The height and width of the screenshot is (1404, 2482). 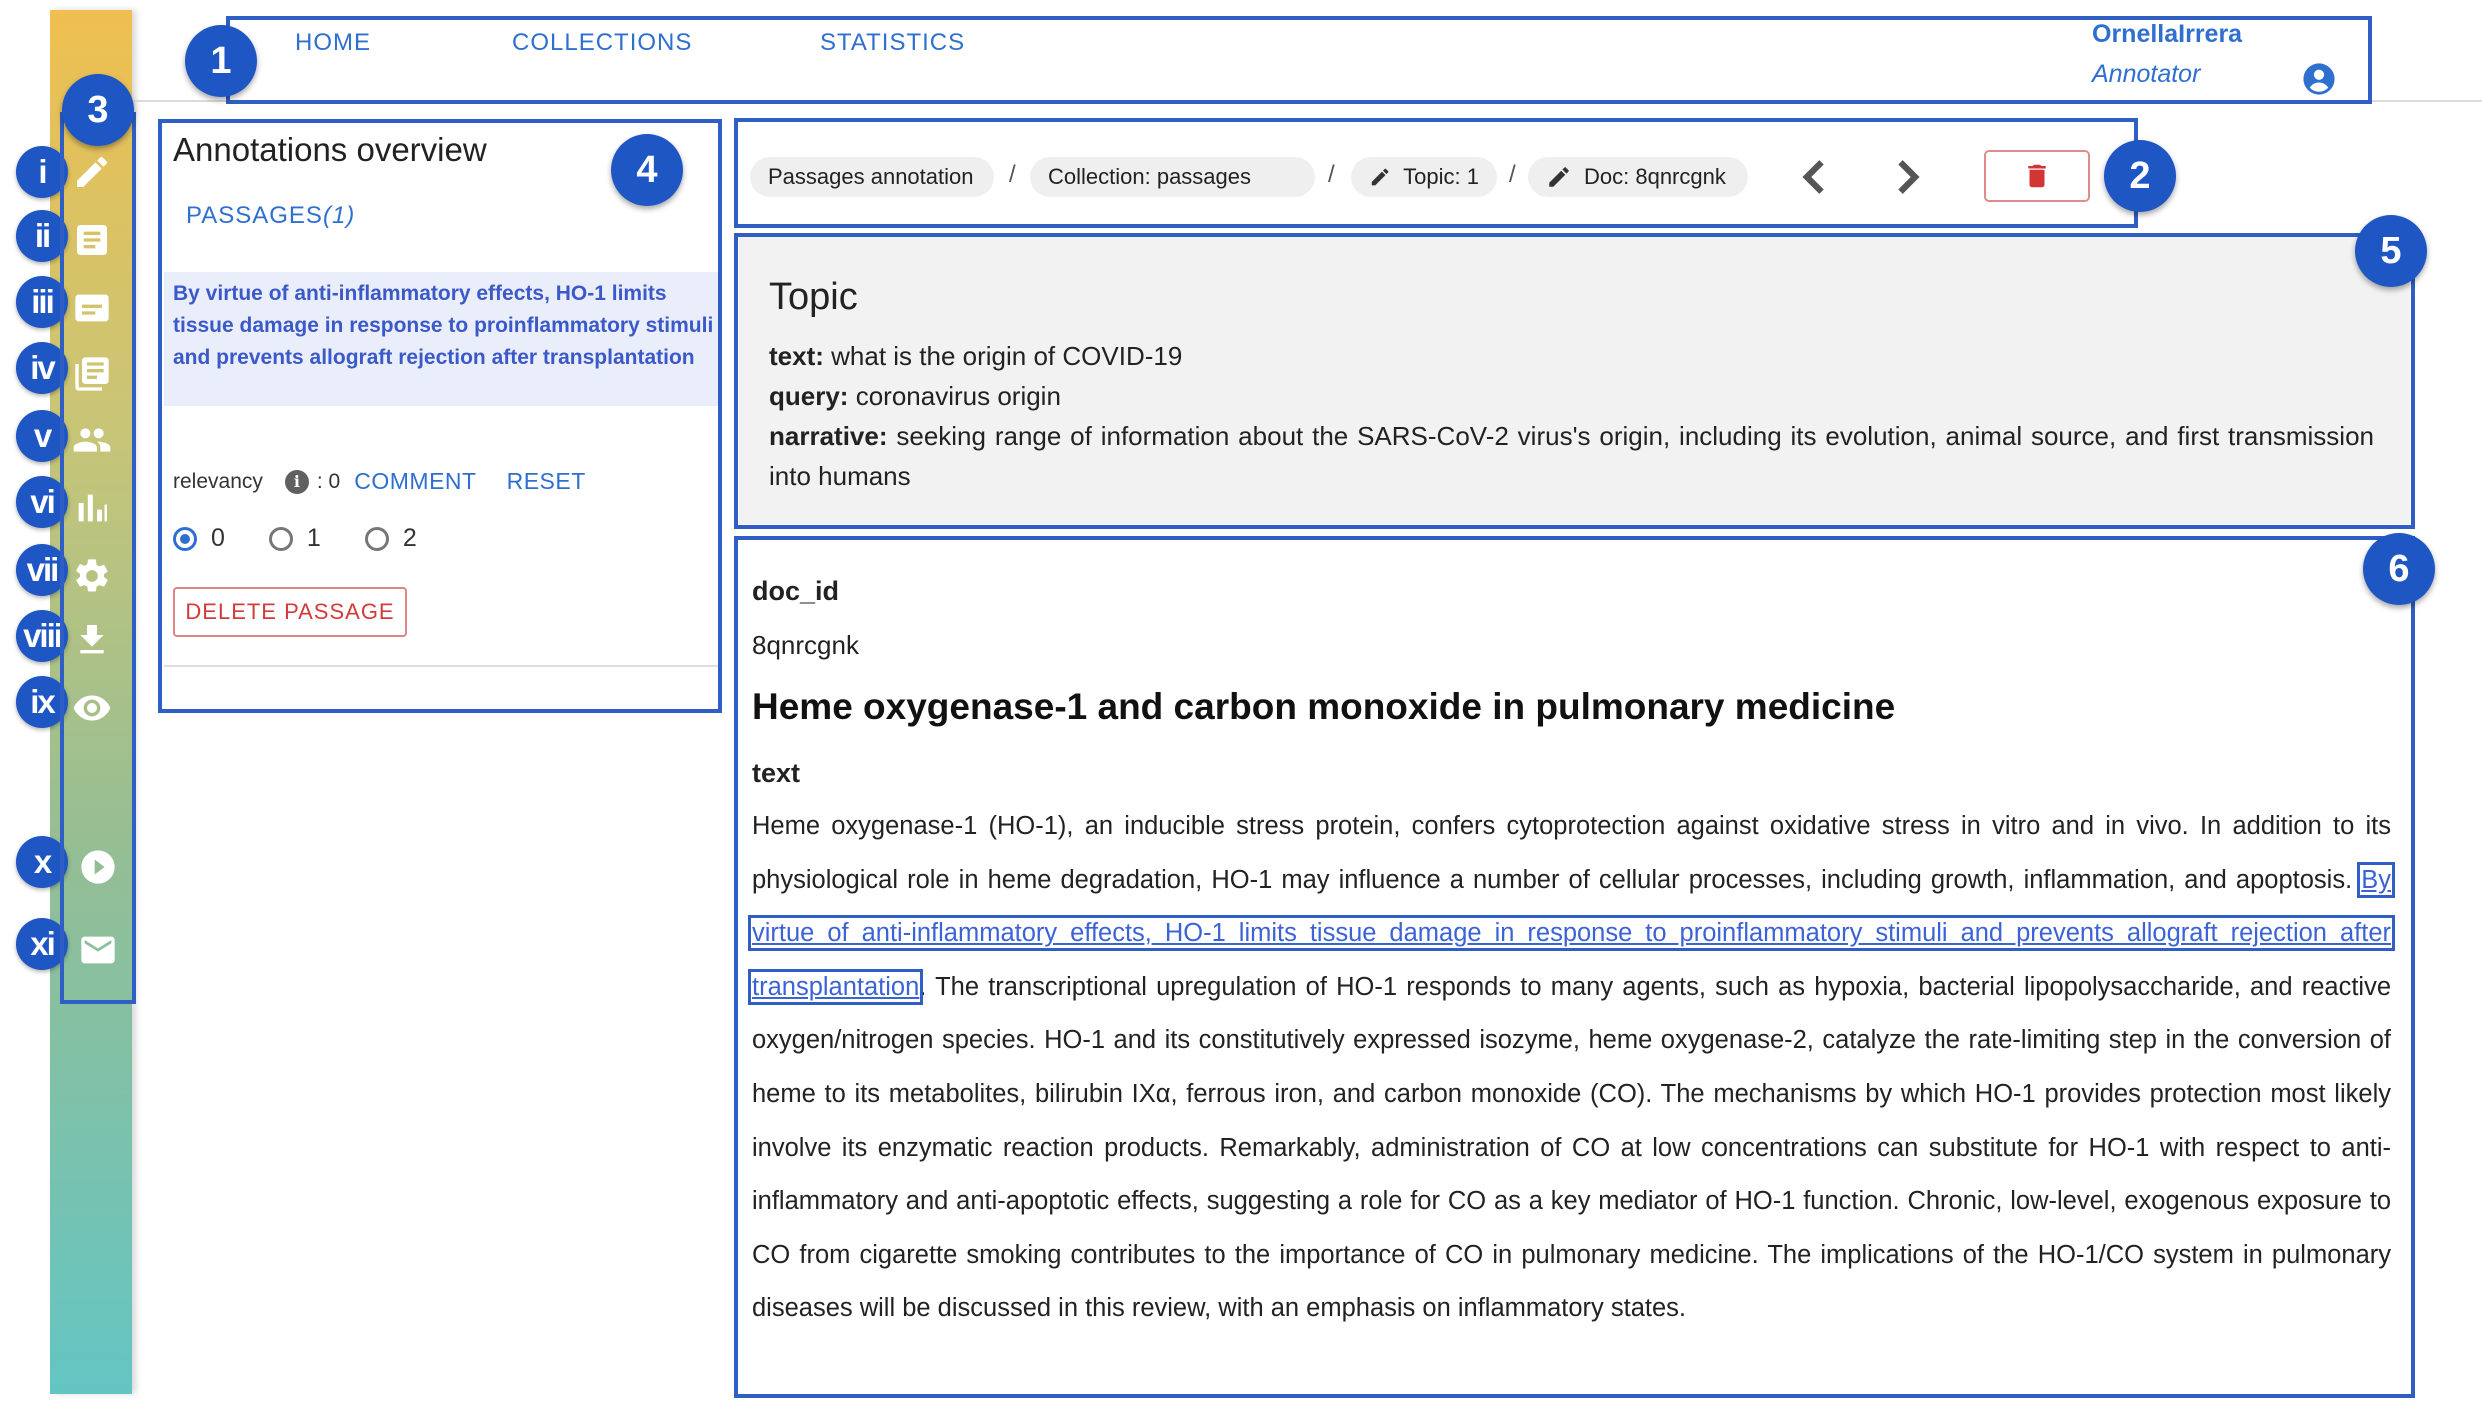 What do you see at coordinates (1436, 173) in the screenshot?
I see `annotation-frame-breadcrumb` at bounding box center [1436, 173].